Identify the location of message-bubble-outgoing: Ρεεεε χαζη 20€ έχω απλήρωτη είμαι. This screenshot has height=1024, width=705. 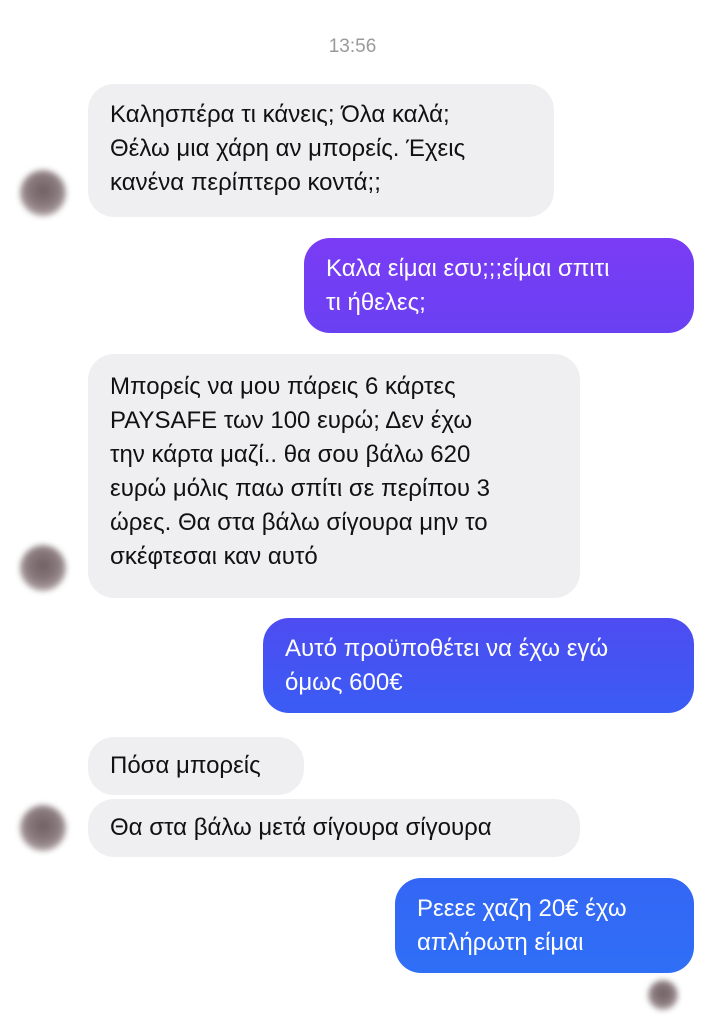
(544, 925).